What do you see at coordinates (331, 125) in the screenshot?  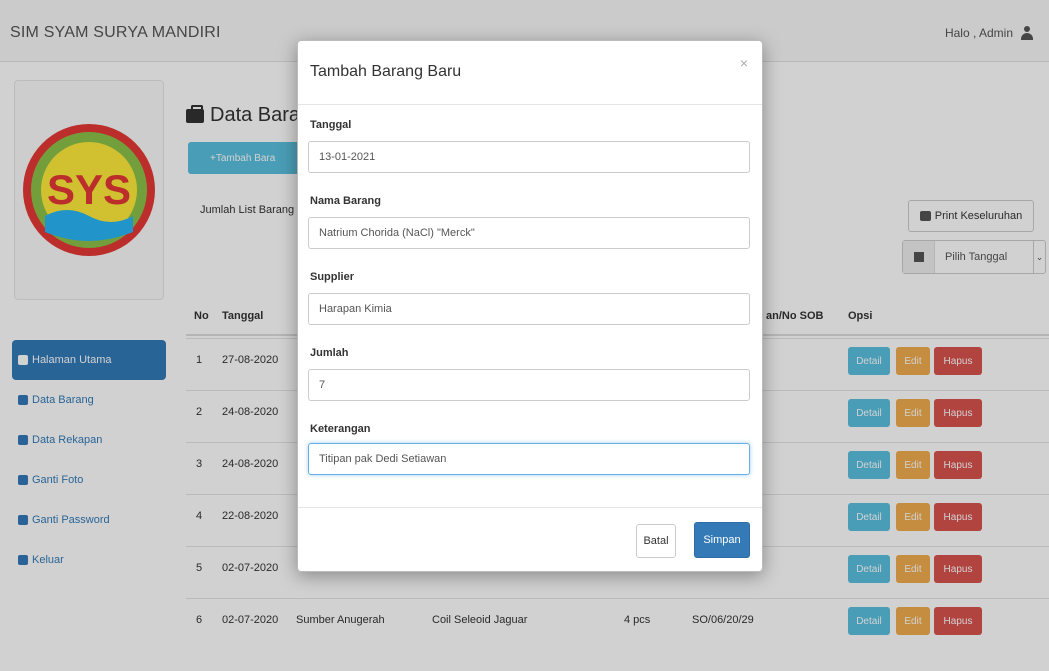 I see `date-label: Tanggal` at bounding box center [331, 125].